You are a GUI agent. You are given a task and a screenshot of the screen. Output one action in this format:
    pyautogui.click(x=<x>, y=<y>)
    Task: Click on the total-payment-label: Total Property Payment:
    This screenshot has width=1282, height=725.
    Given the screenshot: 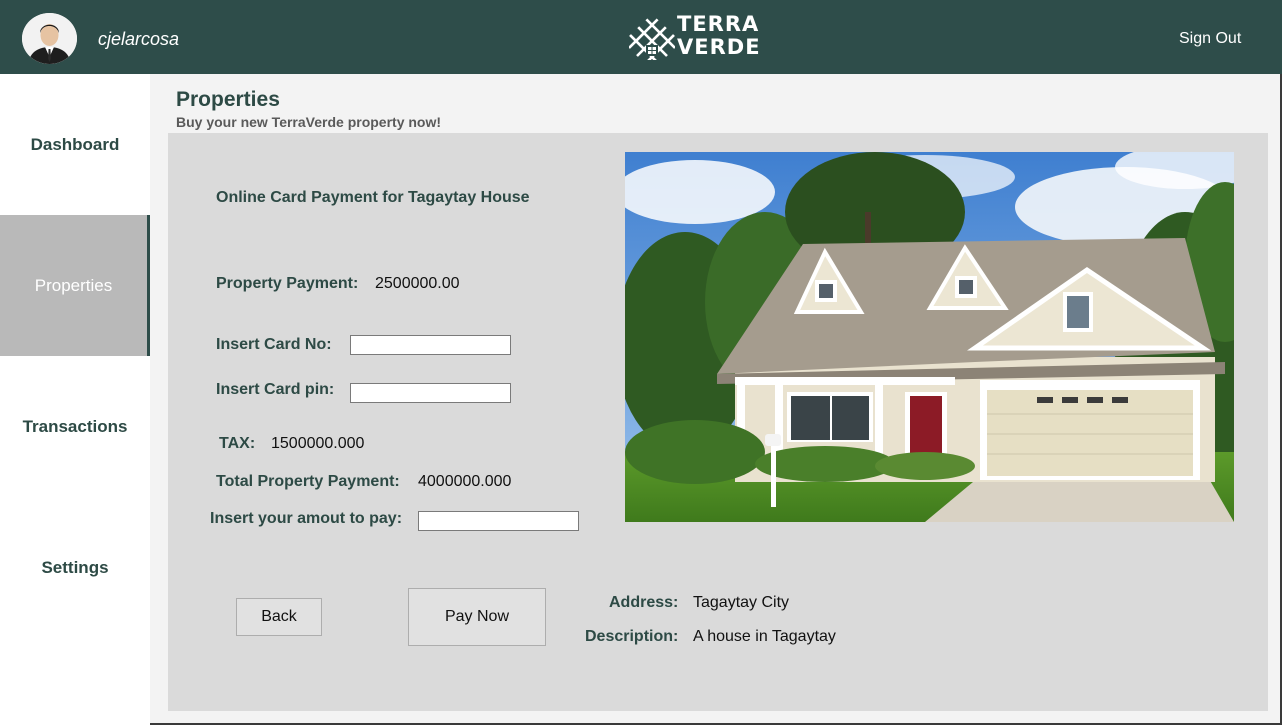 What is the action you would take?
    pyautogui.click(x=308, y=481)
    